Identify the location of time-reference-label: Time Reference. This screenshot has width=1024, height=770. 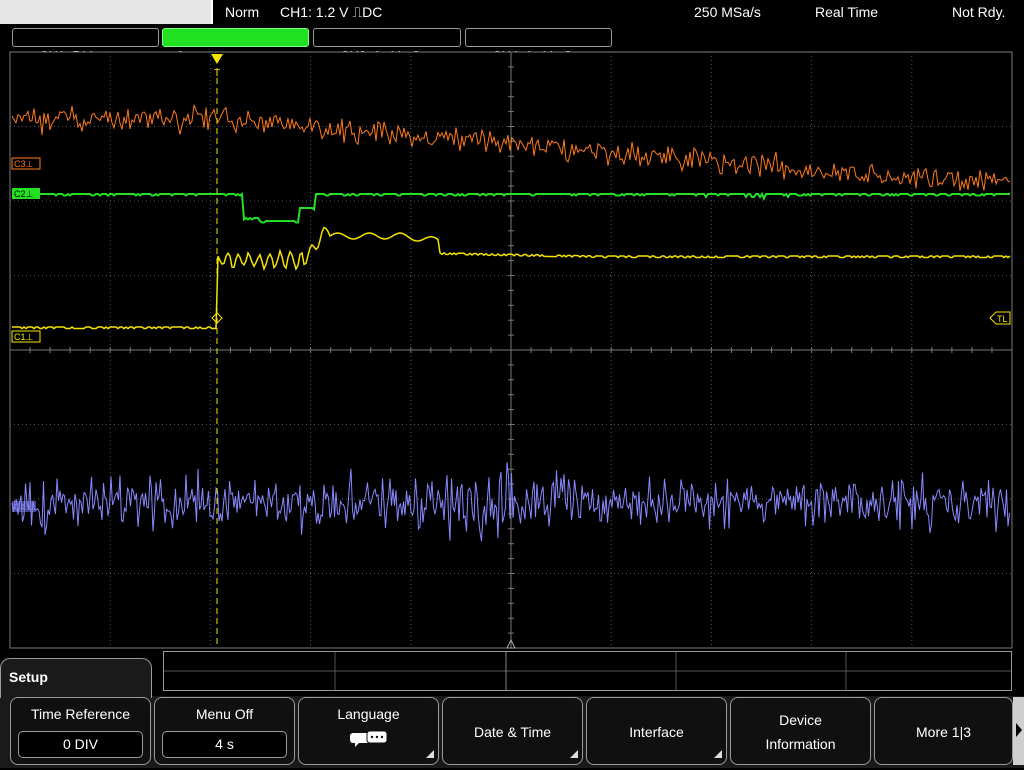
(80, 714).